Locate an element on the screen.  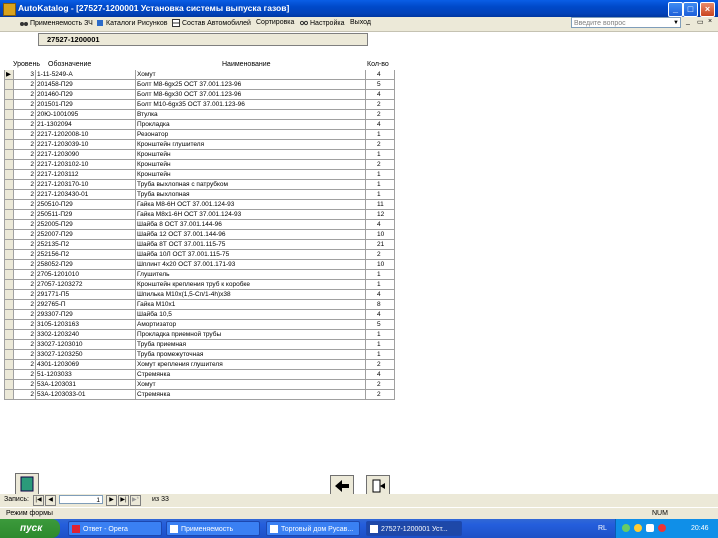
cell-name: Хомут is located at coordinates (251, 385).